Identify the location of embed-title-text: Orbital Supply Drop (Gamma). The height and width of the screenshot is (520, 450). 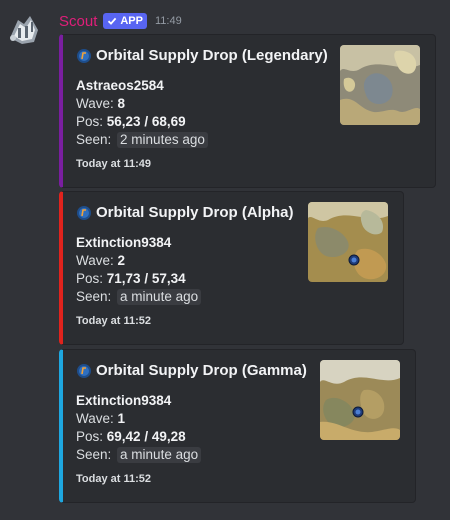
(201, 370).